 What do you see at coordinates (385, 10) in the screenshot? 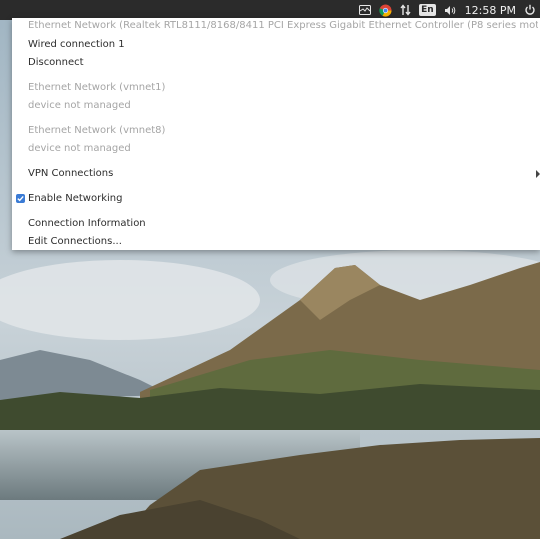
I see `chrome-icon` at bounding box center [385, 10].